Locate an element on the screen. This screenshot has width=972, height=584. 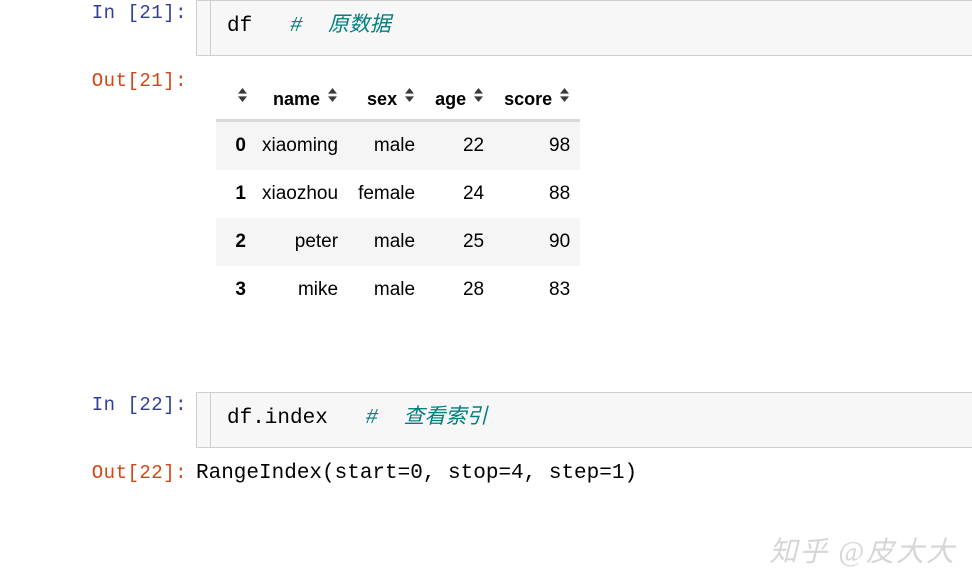
column-header-label: age is located at coordinates (451, 99).